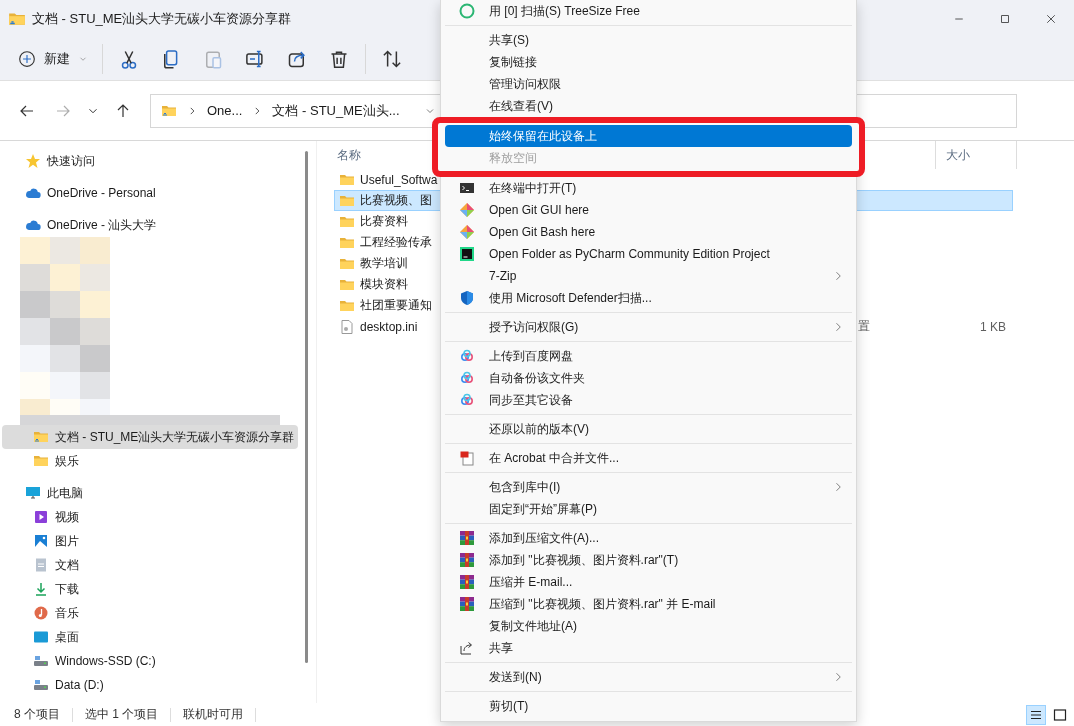  What do you see at coordinates (864, 326) in the screenshot?
I see `file-type: 置` at bounding box center [864, 326].